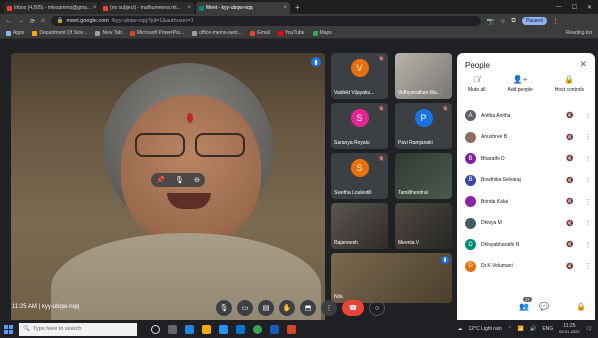 This screenshot has height=338, width=598. Describe the element at coordinates (51, 8) in the screenshot. I see `browser-tab-inbox: Inbox (4,505) - mlesamms@gma... ×` at that location.